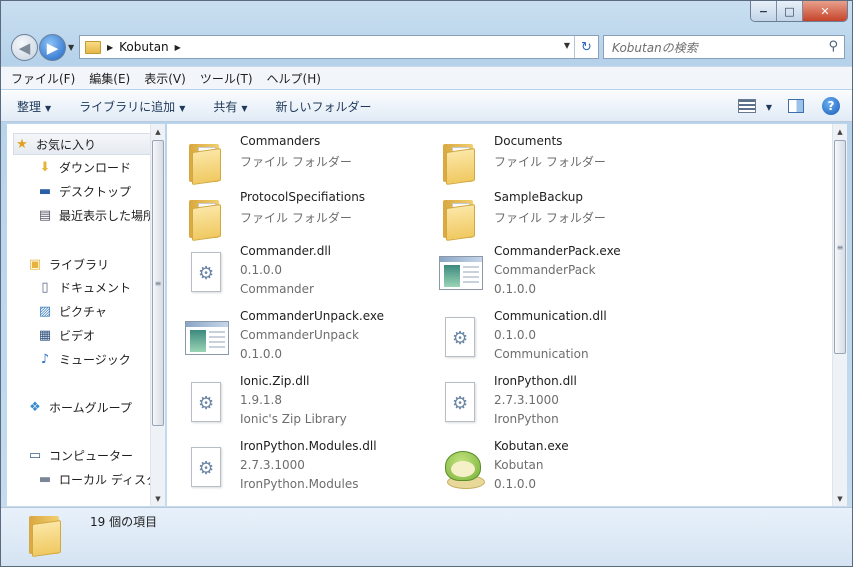 The width and height of the screenshot is (853, 567). What do you see at coordinates (34, 106) in the screenshot?
I see `organize-button: 整理 ▼` at bounding box center [34, 106].